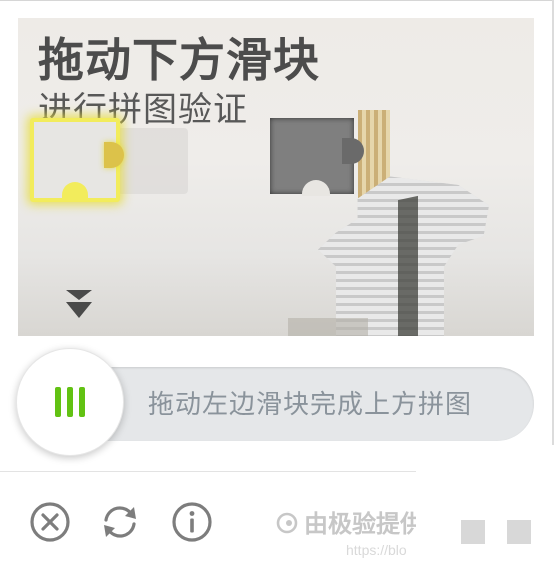 The width and height of the screenshot is (554, 568). I want to click on building-shadow, so click(408, 265).